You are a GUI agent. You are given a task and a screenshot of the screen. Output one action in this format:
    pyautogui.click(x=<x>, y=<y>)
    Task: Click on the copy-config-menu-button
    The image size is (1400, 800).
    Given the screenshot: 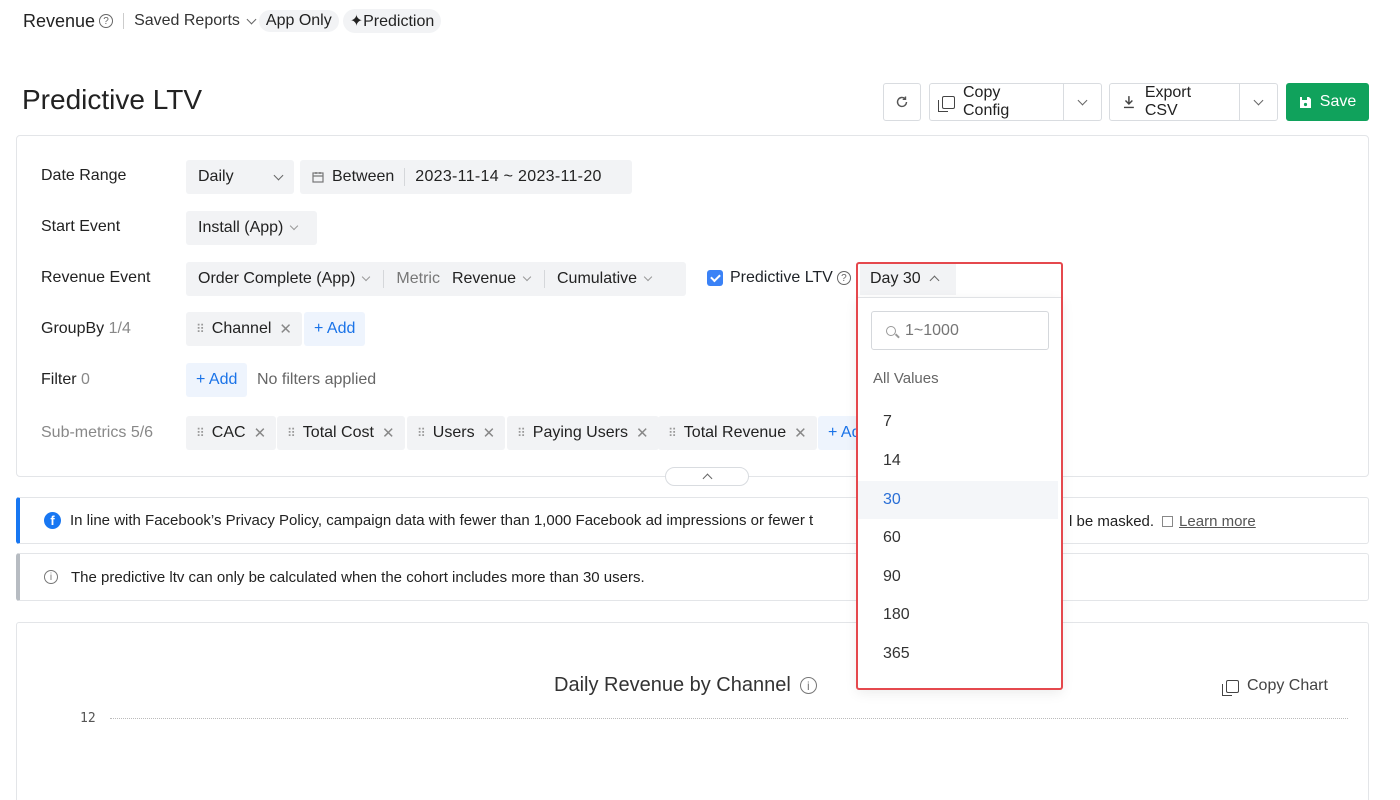 What is the action you would take?
    pyautogui.click(x=1082, y=102)
    